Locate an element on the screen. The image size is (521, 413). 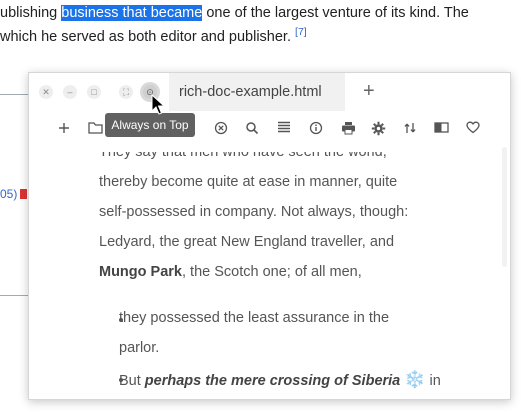
always-on-top-tooltip: Always on Top is located at coordinates (150, 125).